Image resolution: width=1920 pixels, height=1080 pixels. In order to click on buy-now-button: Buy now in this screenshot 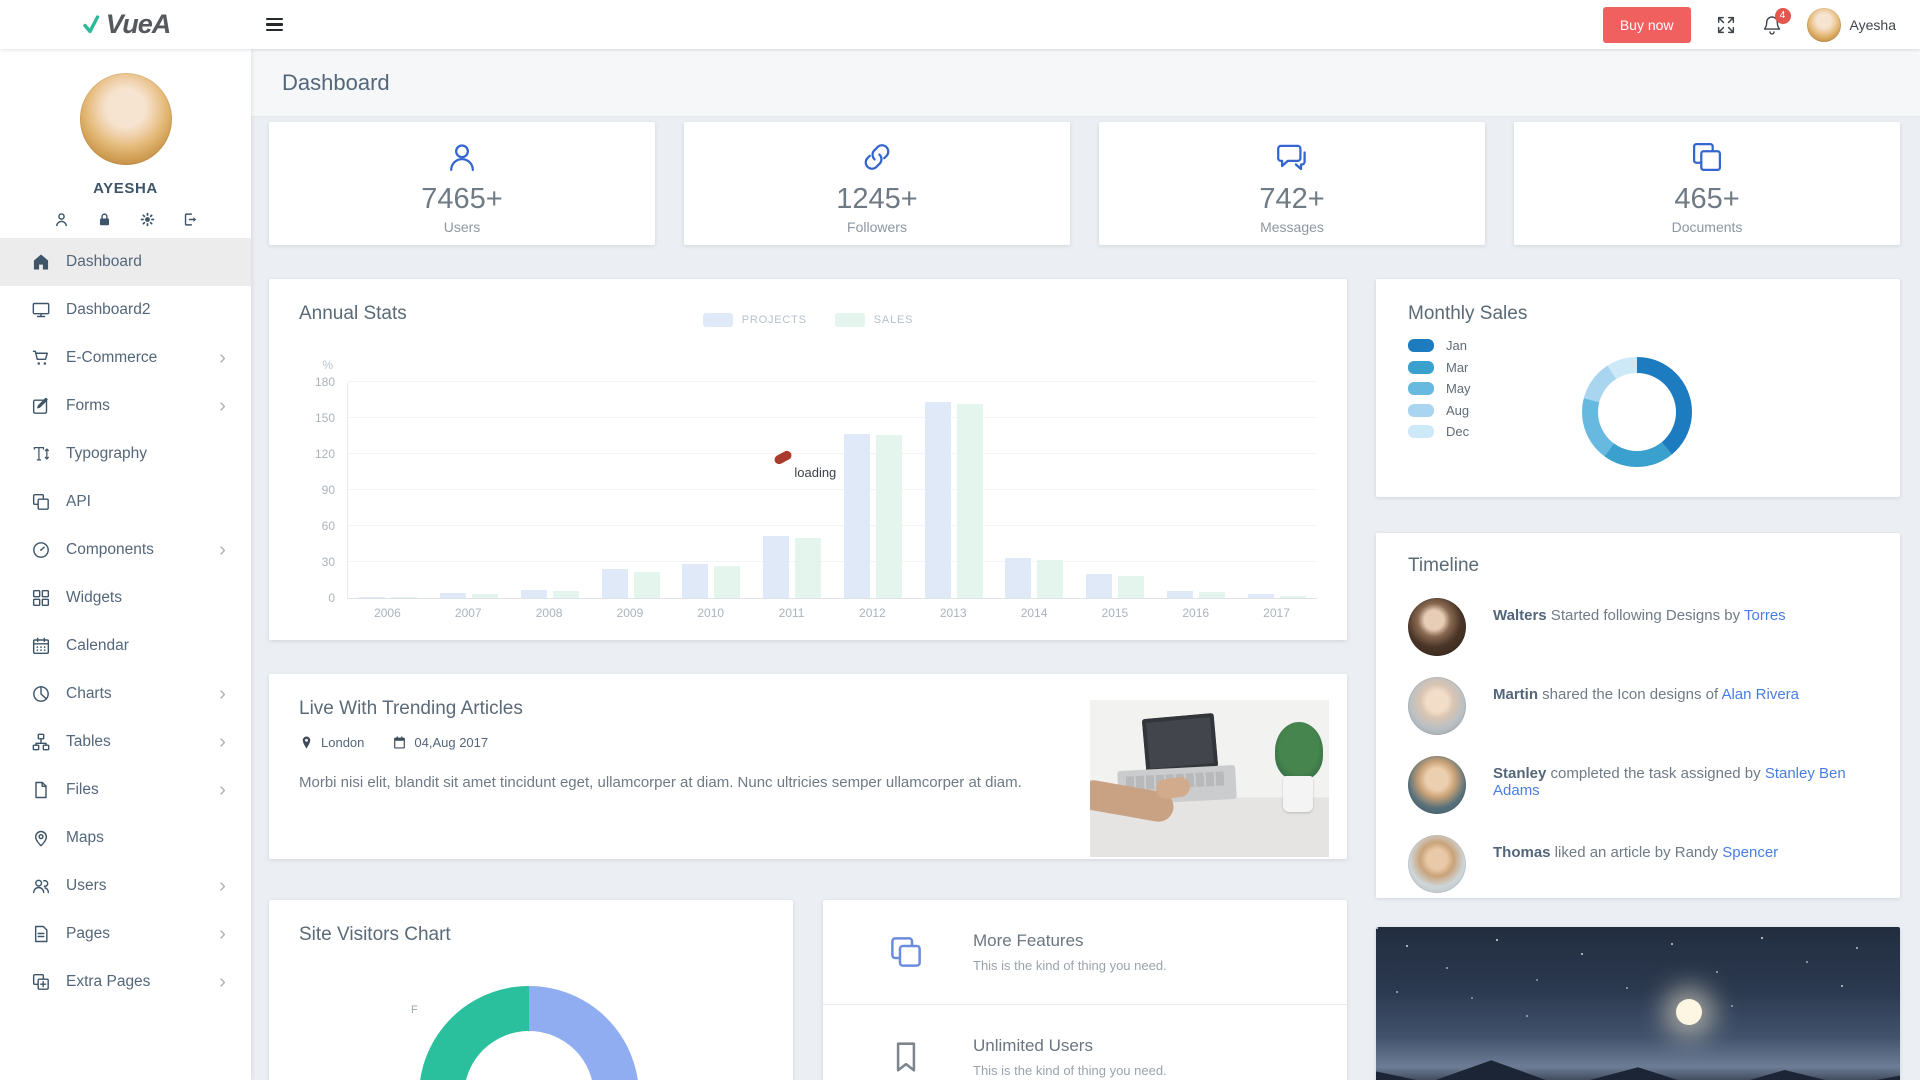, I will do `click(1646, 24)`.